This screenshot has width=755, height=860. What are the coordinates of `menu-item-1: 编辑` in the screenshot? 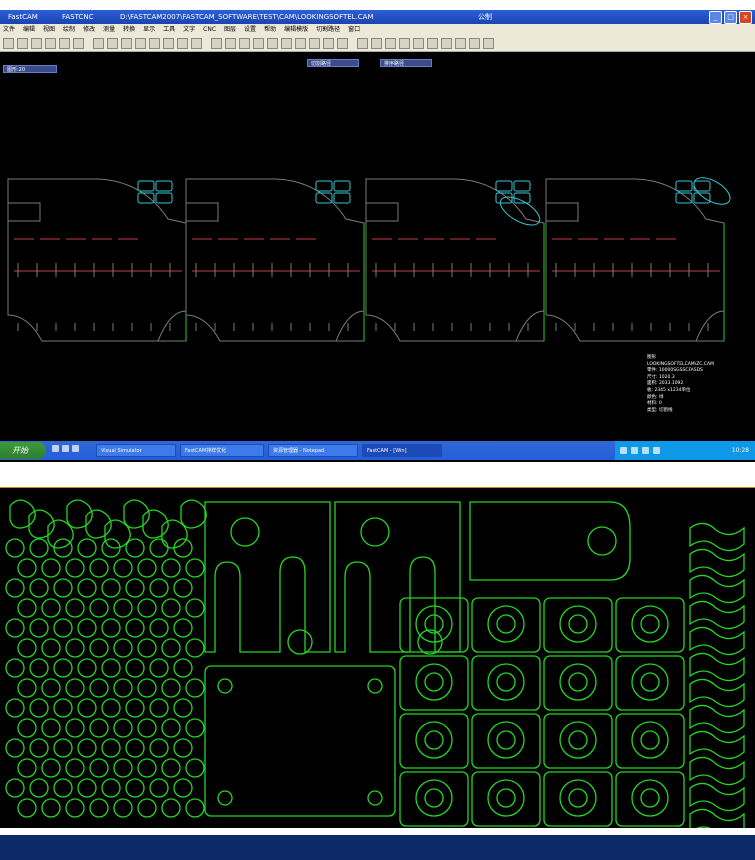 It's located at (29, 30).